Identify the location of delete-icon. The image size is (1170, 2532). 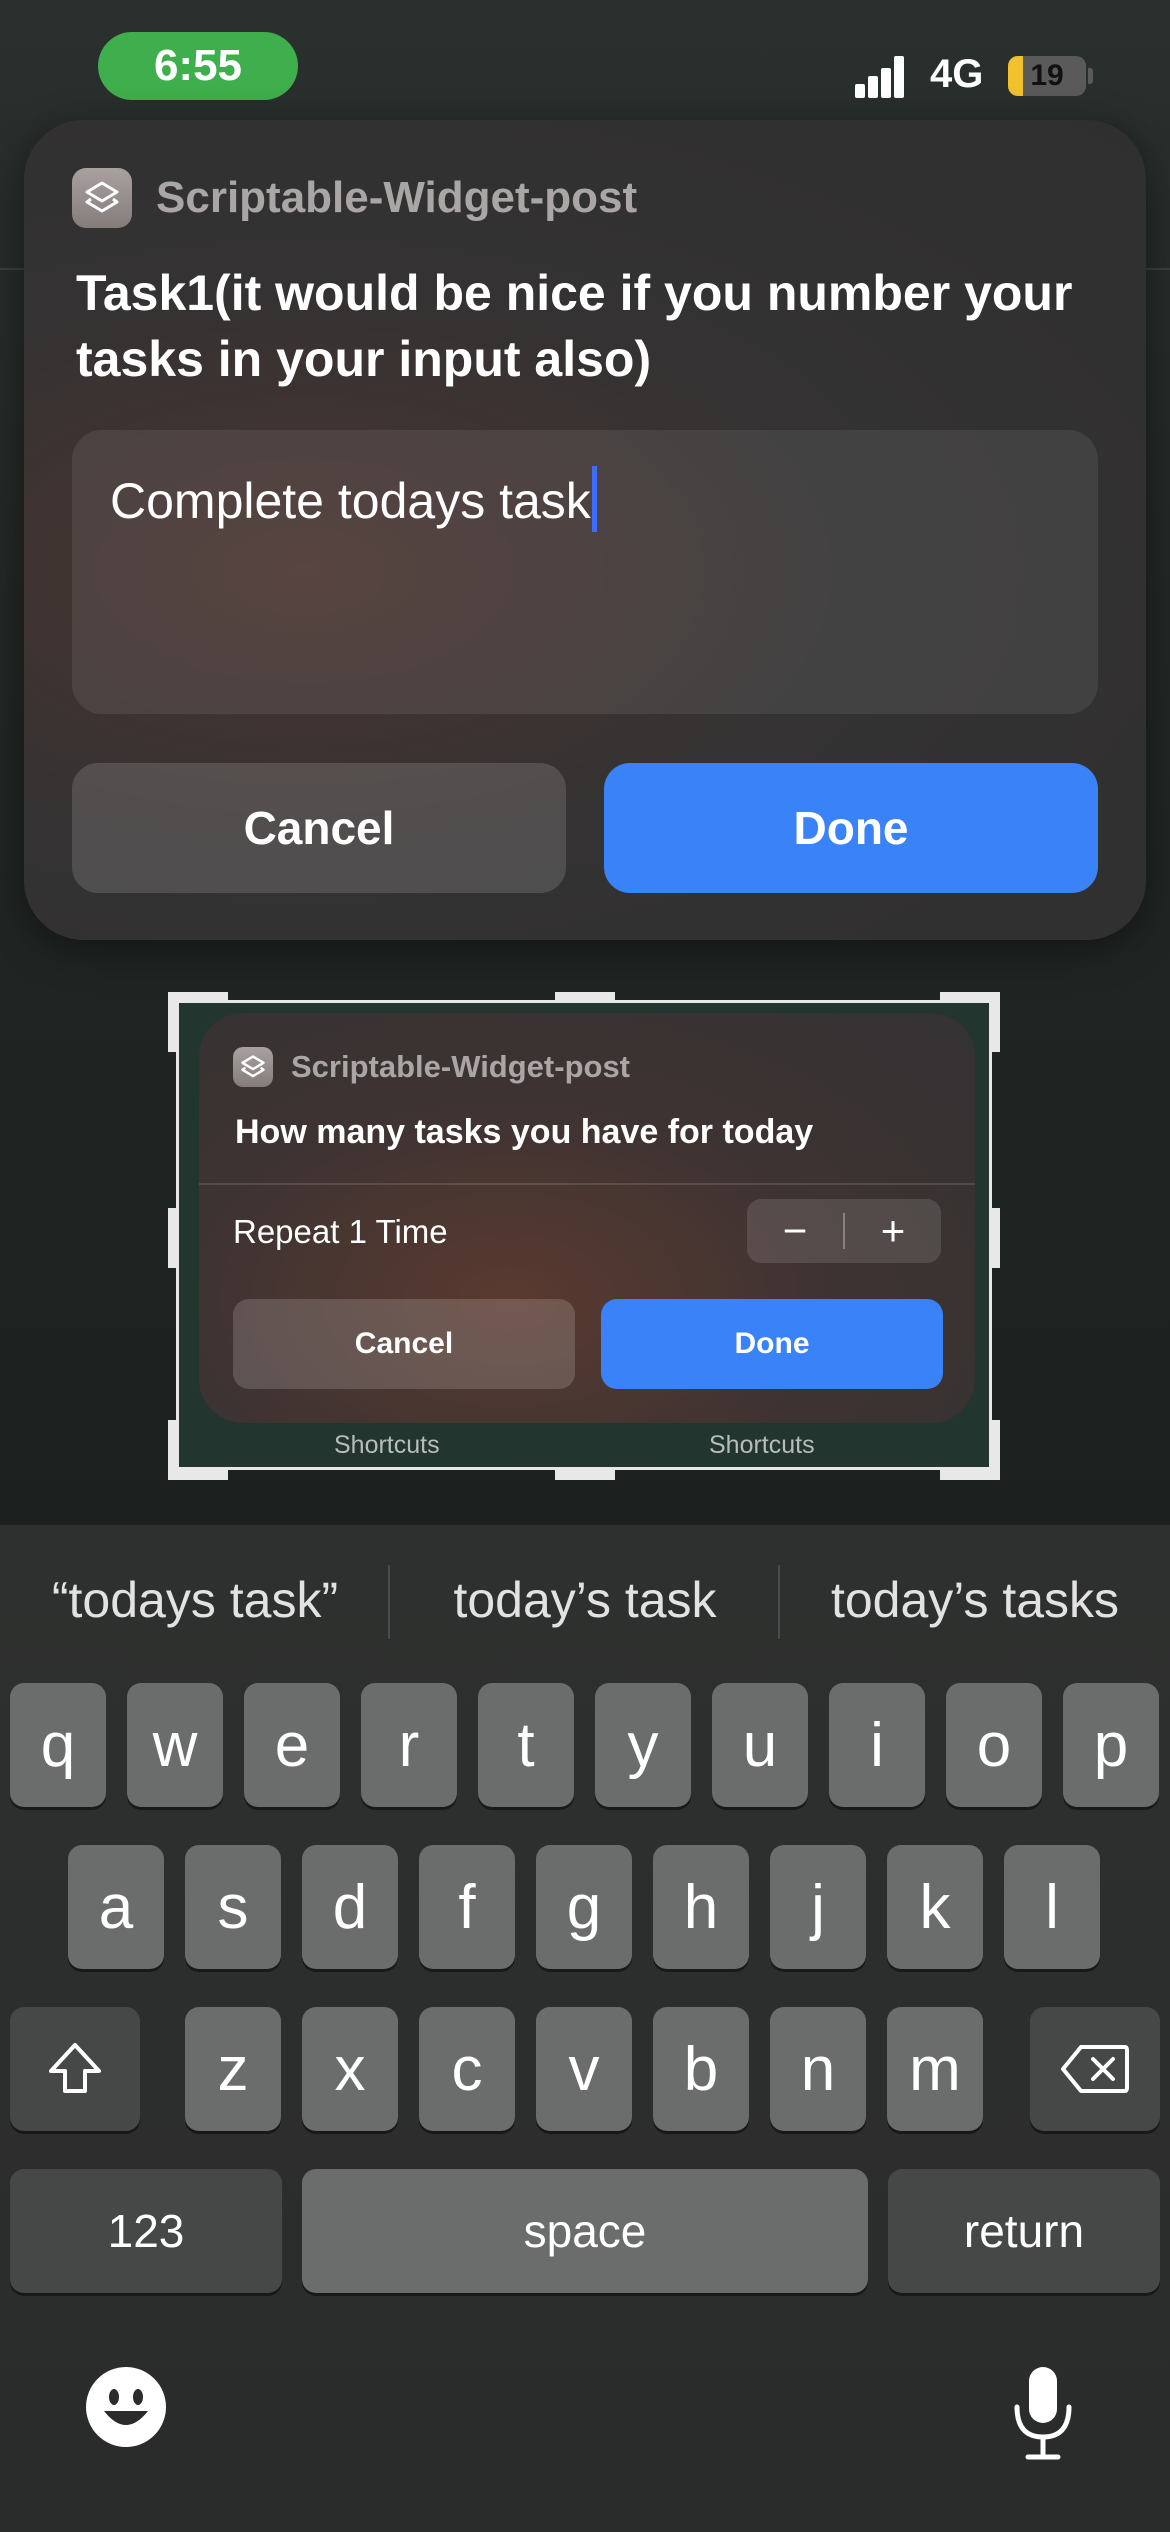
(1095, 2069).